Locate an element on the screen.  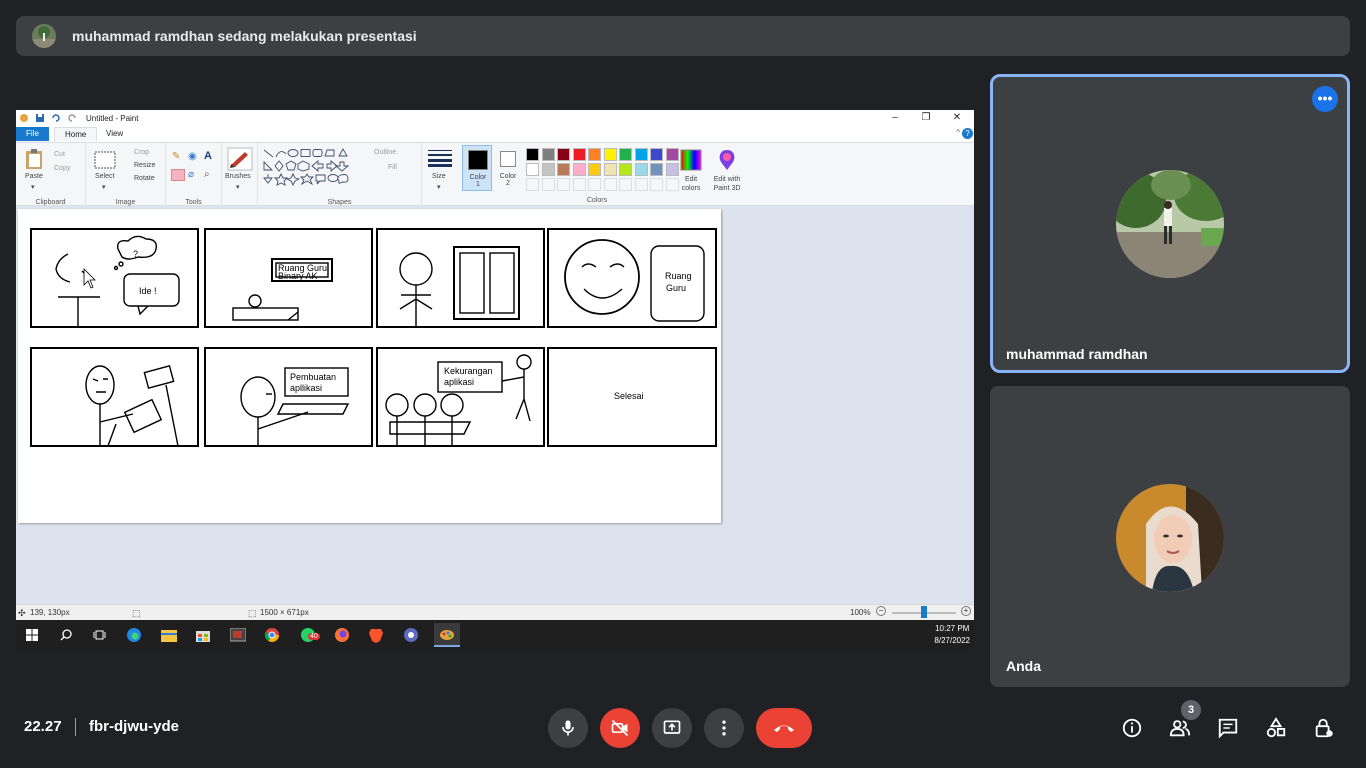
brave-icon is located at coordinates (376, 635).